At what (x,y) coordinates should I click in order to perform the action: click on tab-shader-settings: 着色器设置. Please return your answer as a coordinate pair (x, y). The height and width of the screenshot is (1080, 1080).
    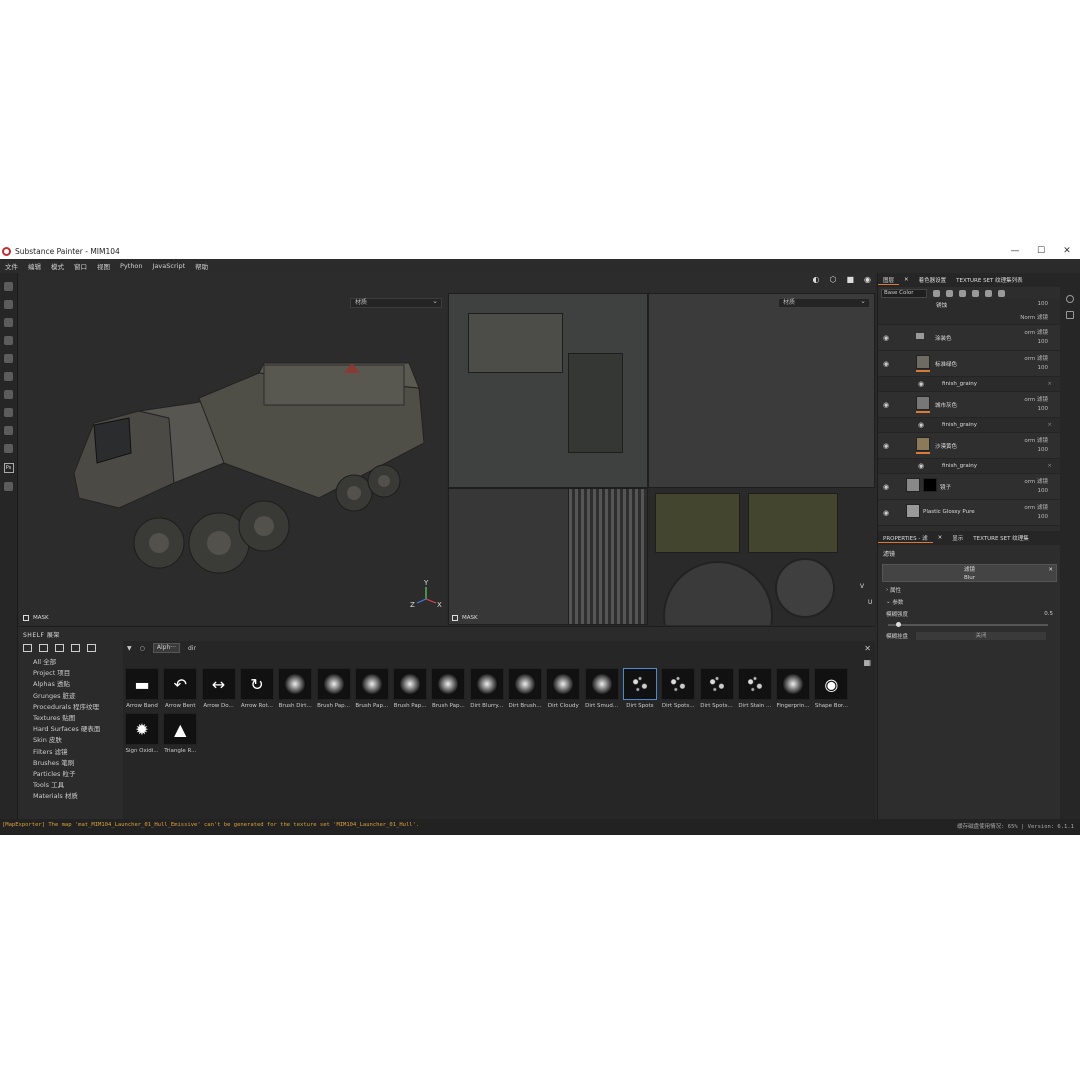
    Looking at the image, I should click on (933, 280).